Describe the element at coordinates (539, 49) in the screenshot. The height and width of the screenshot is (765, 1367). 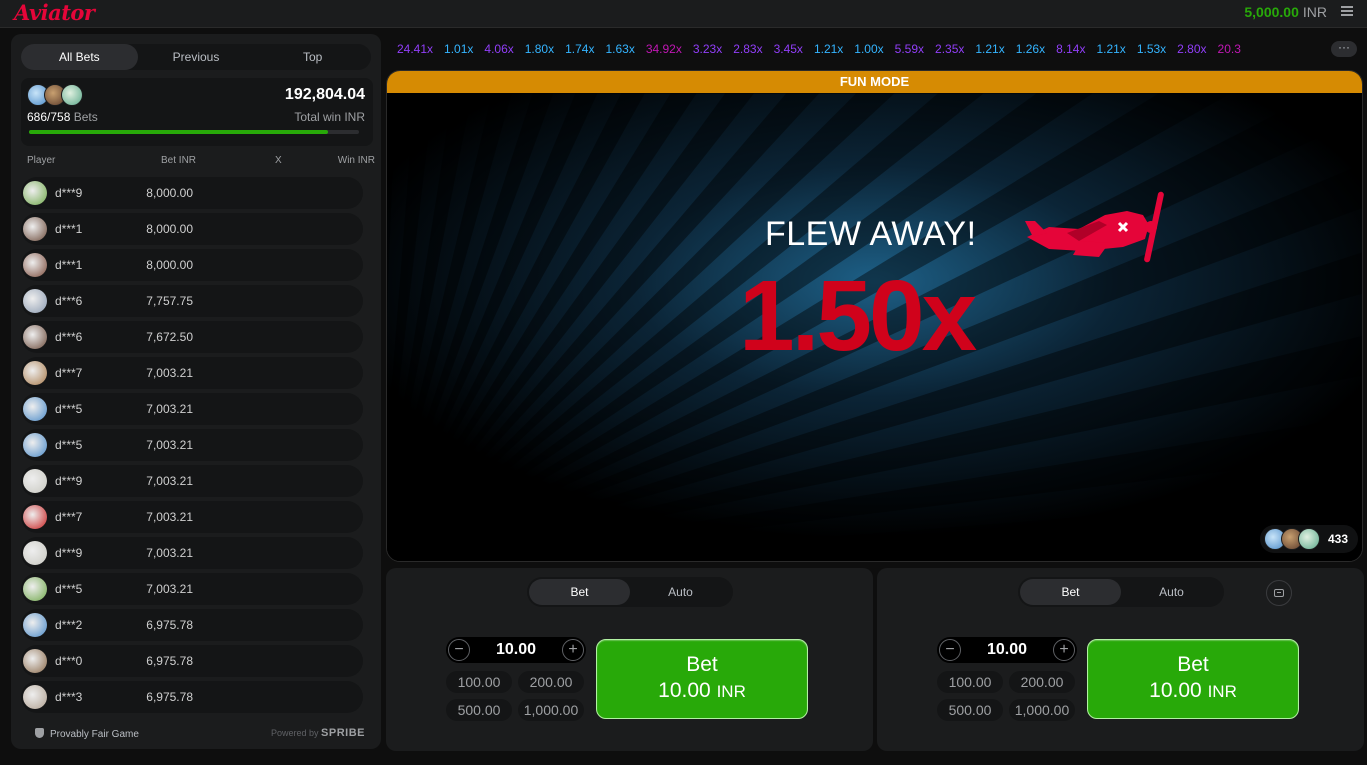
I see `history-multiplier: 1.80x` at that location.